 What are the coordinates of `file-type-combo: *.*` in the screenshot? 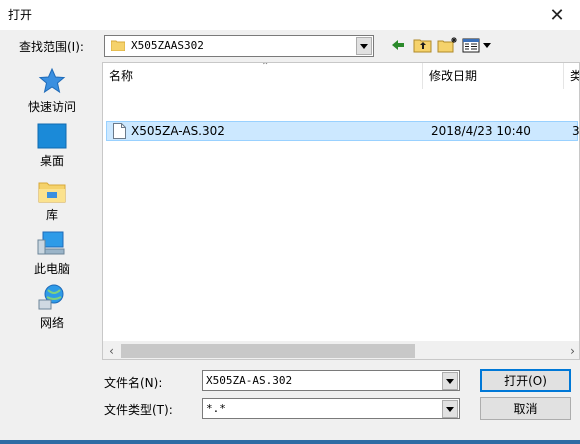 It's located at (331, 408).